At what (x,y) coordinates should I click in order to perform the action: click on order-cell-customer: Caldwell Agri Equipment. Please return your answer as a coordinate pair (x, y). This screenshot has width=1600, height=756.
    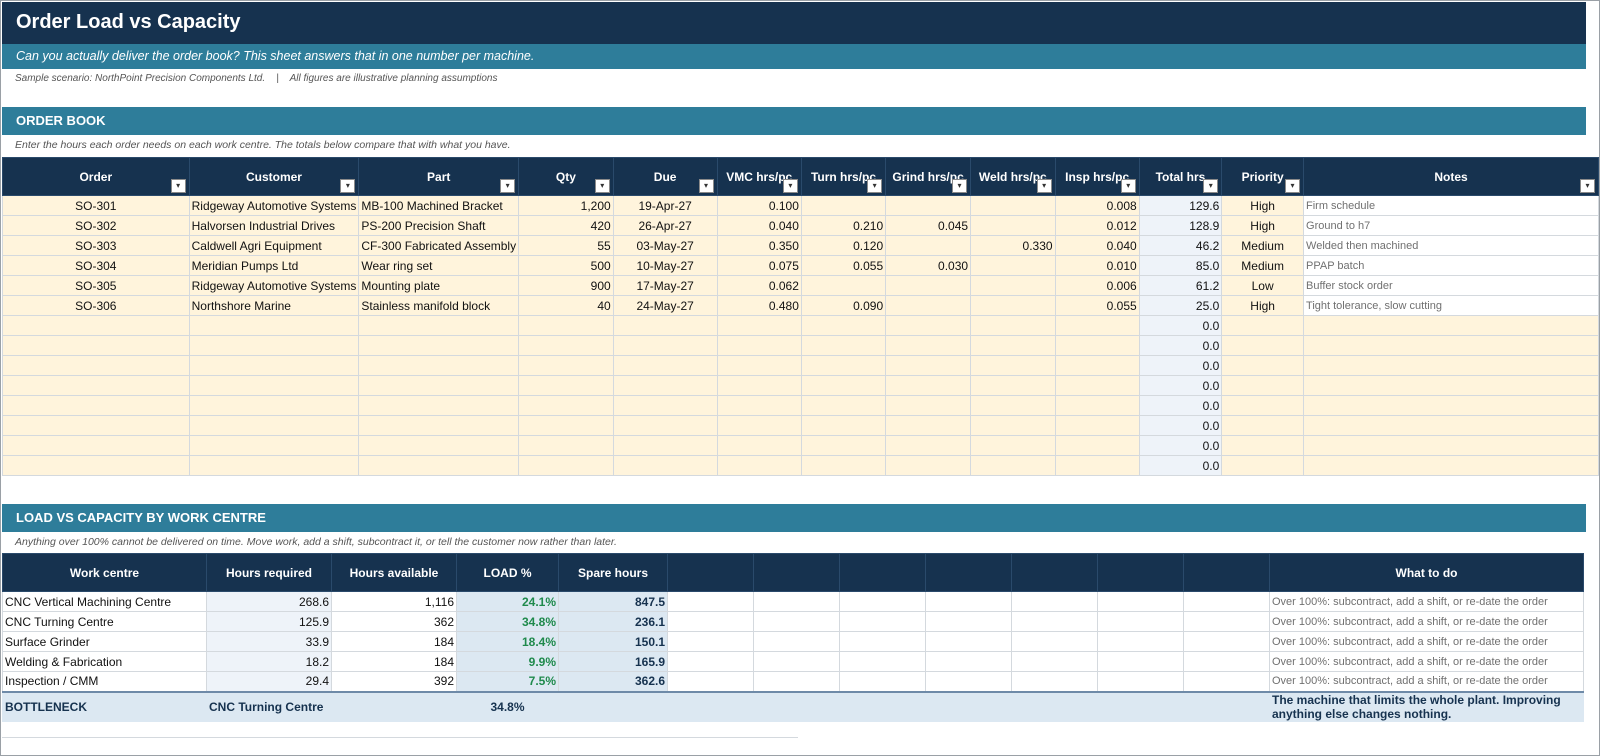
    Looking at the image, I should click on (274, 245).